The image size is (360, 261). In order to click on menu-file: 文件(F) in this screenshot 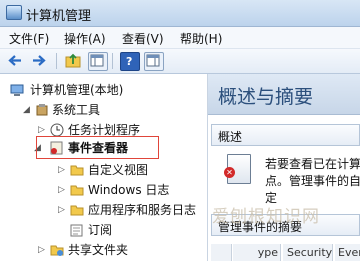, I will do `click(29, 38)`.